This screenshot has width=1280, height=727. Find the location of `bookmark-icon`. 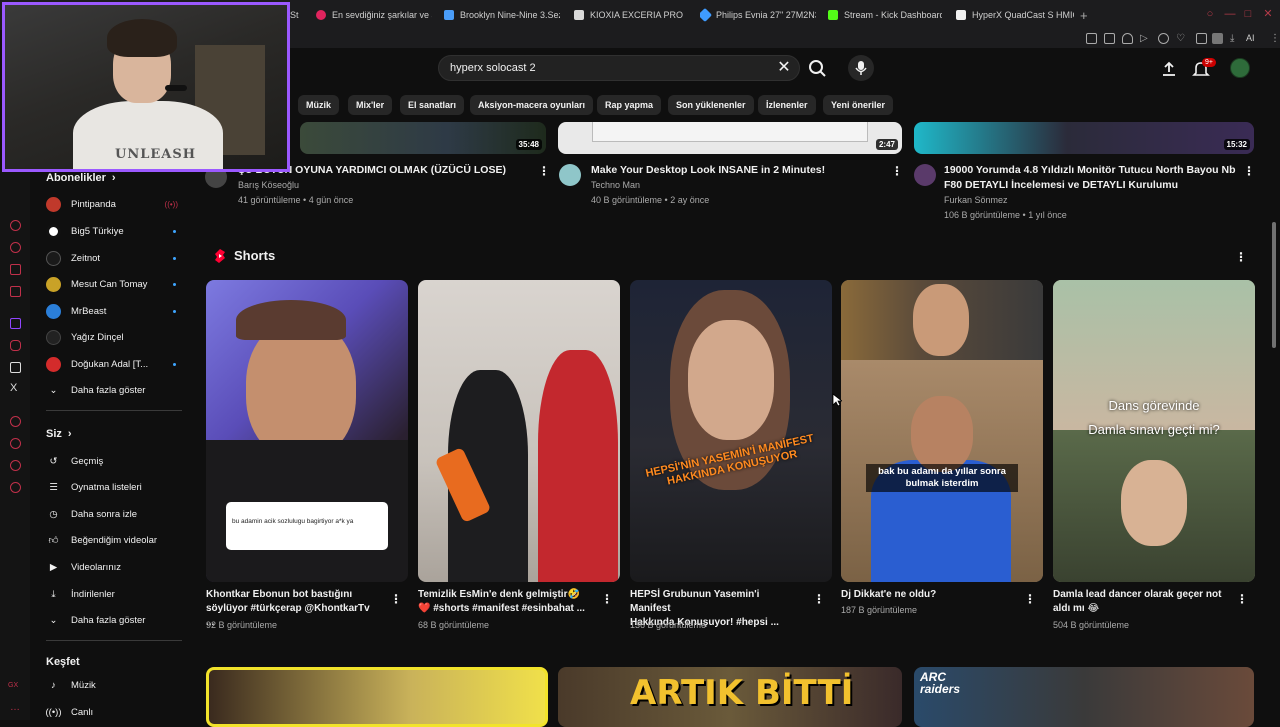

bookmark-icon is located at coordinates (1091, 38).